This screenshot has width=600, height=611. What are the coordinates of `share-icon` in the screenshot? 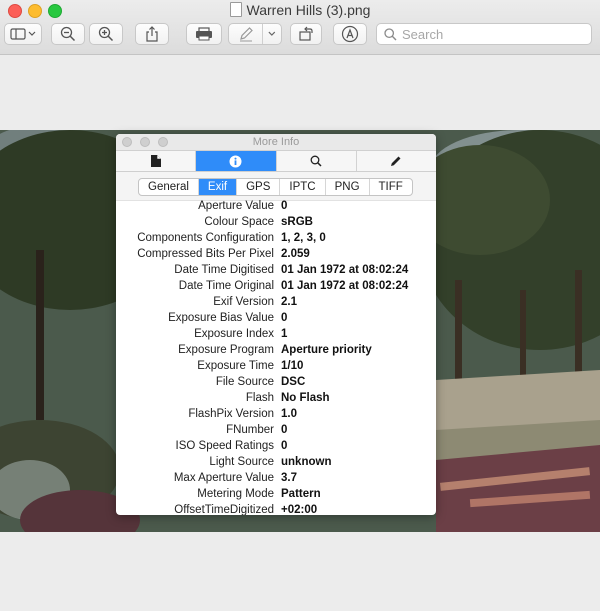 It's located at (152, 34).